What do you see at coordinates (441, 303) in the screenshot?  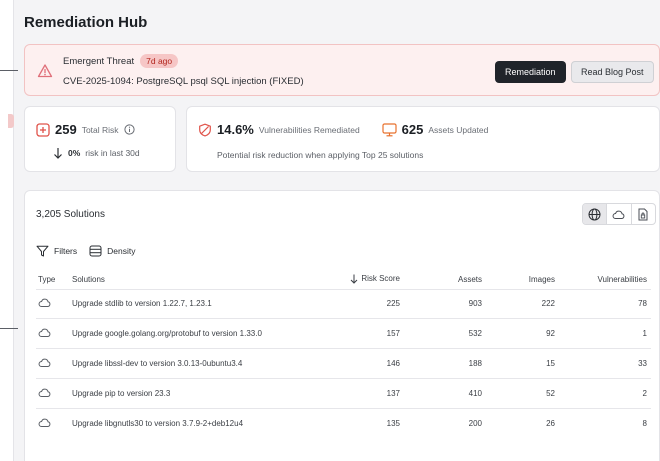 I see `assets-cell: 903` at bounding box center [441, 303].